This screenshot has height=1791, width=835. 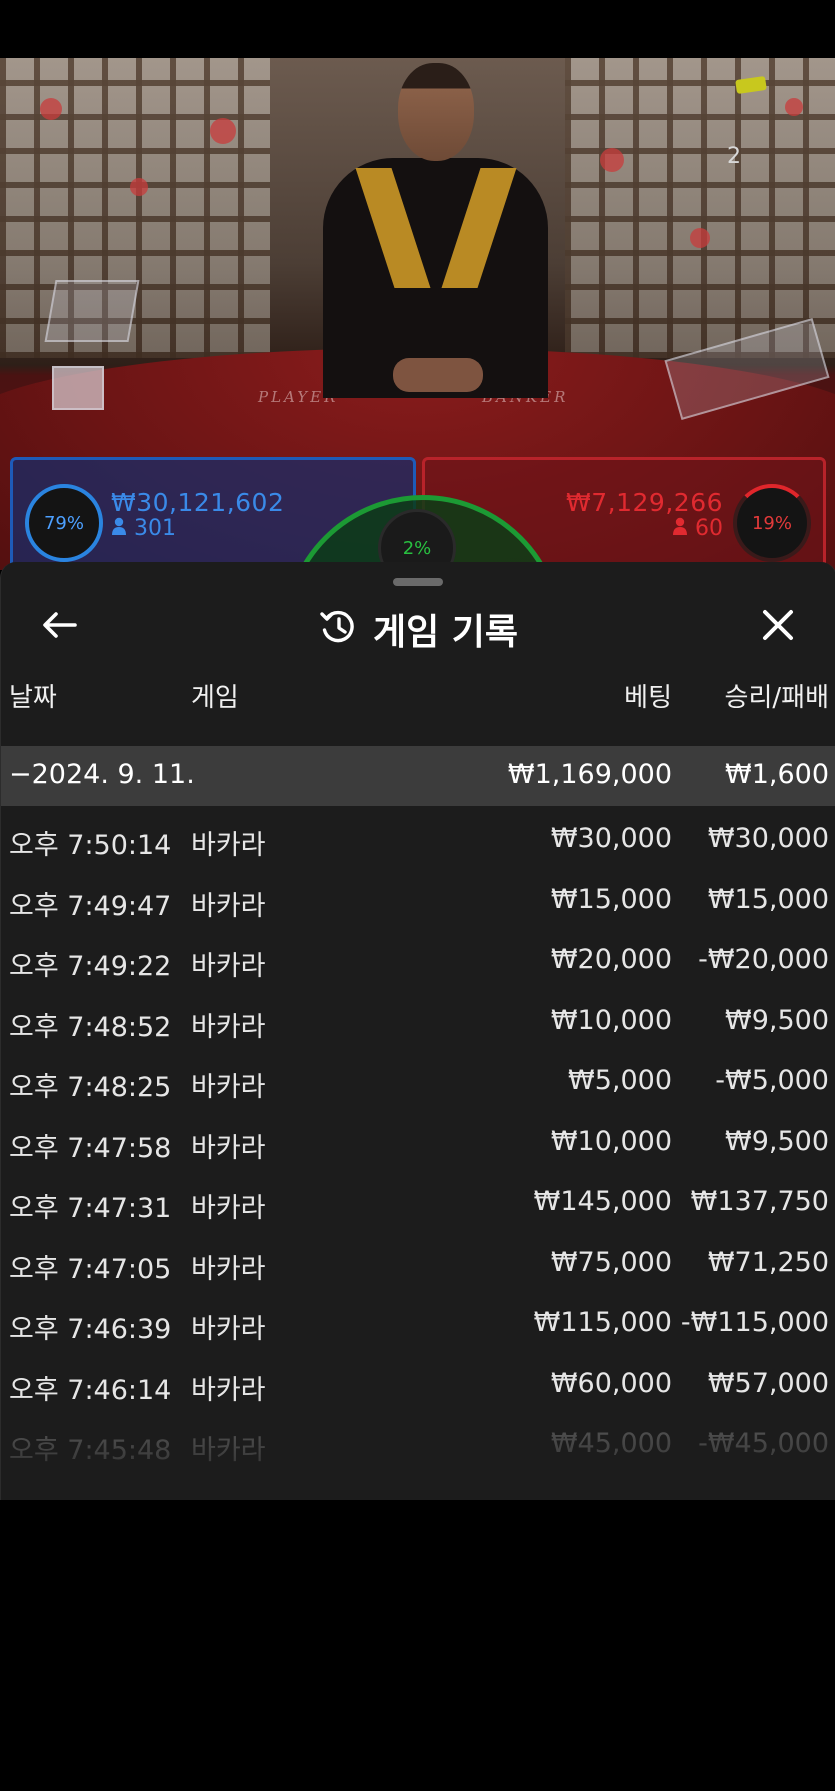 What do you see at coordinates (611, 959) in the screenshot?
I see `row-bet: ₩20,000` at bounding box center [611, 959].